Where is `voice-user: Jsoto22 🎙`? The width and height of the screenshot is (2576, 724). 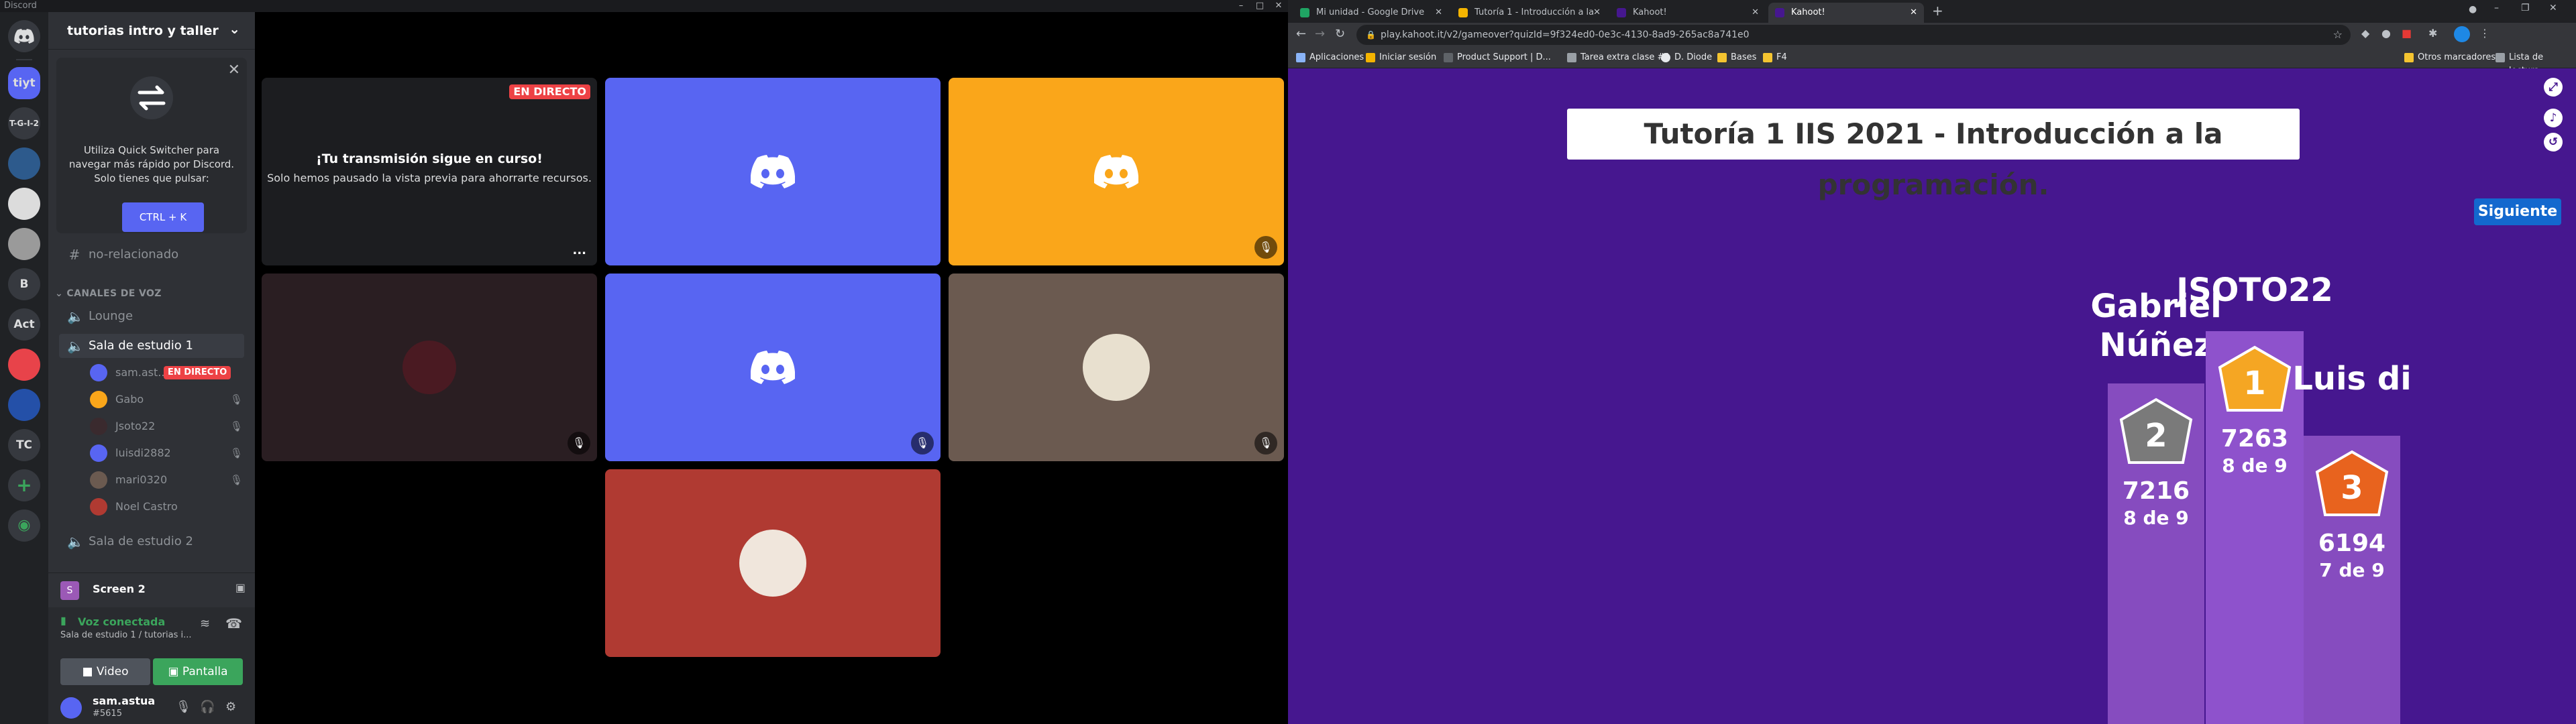
voice-user: Jsoto22 🎙 is located at coordinates (167, 426).